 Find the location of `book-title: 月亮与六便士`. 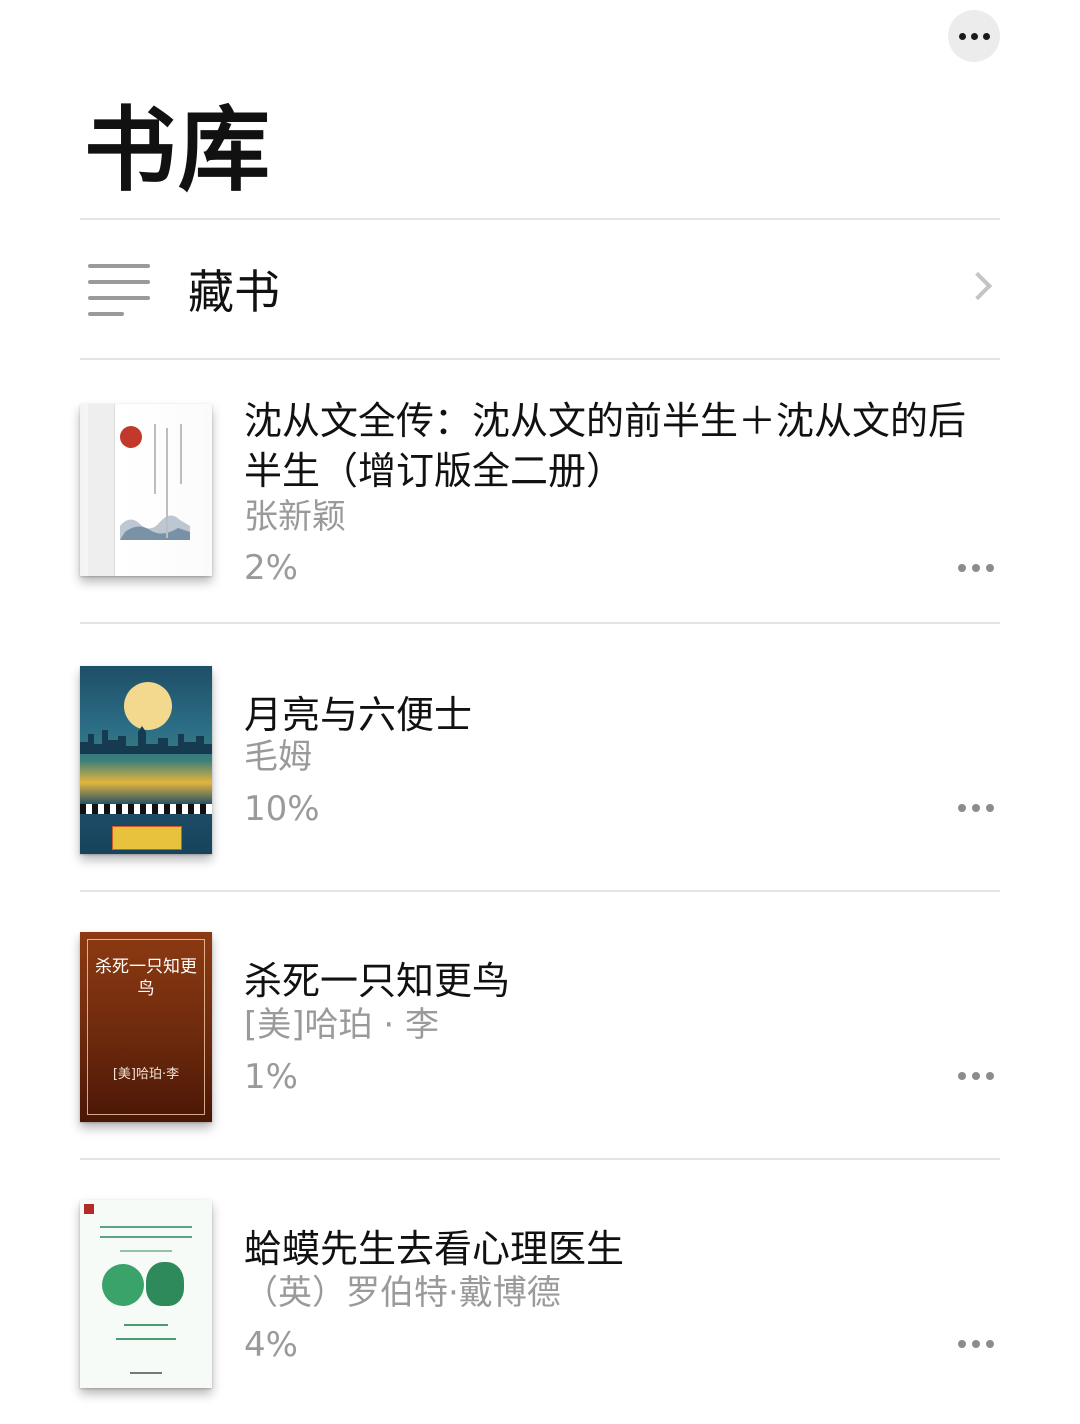

book-title: 月亮与六便士 is located at coordinates (358, 715).